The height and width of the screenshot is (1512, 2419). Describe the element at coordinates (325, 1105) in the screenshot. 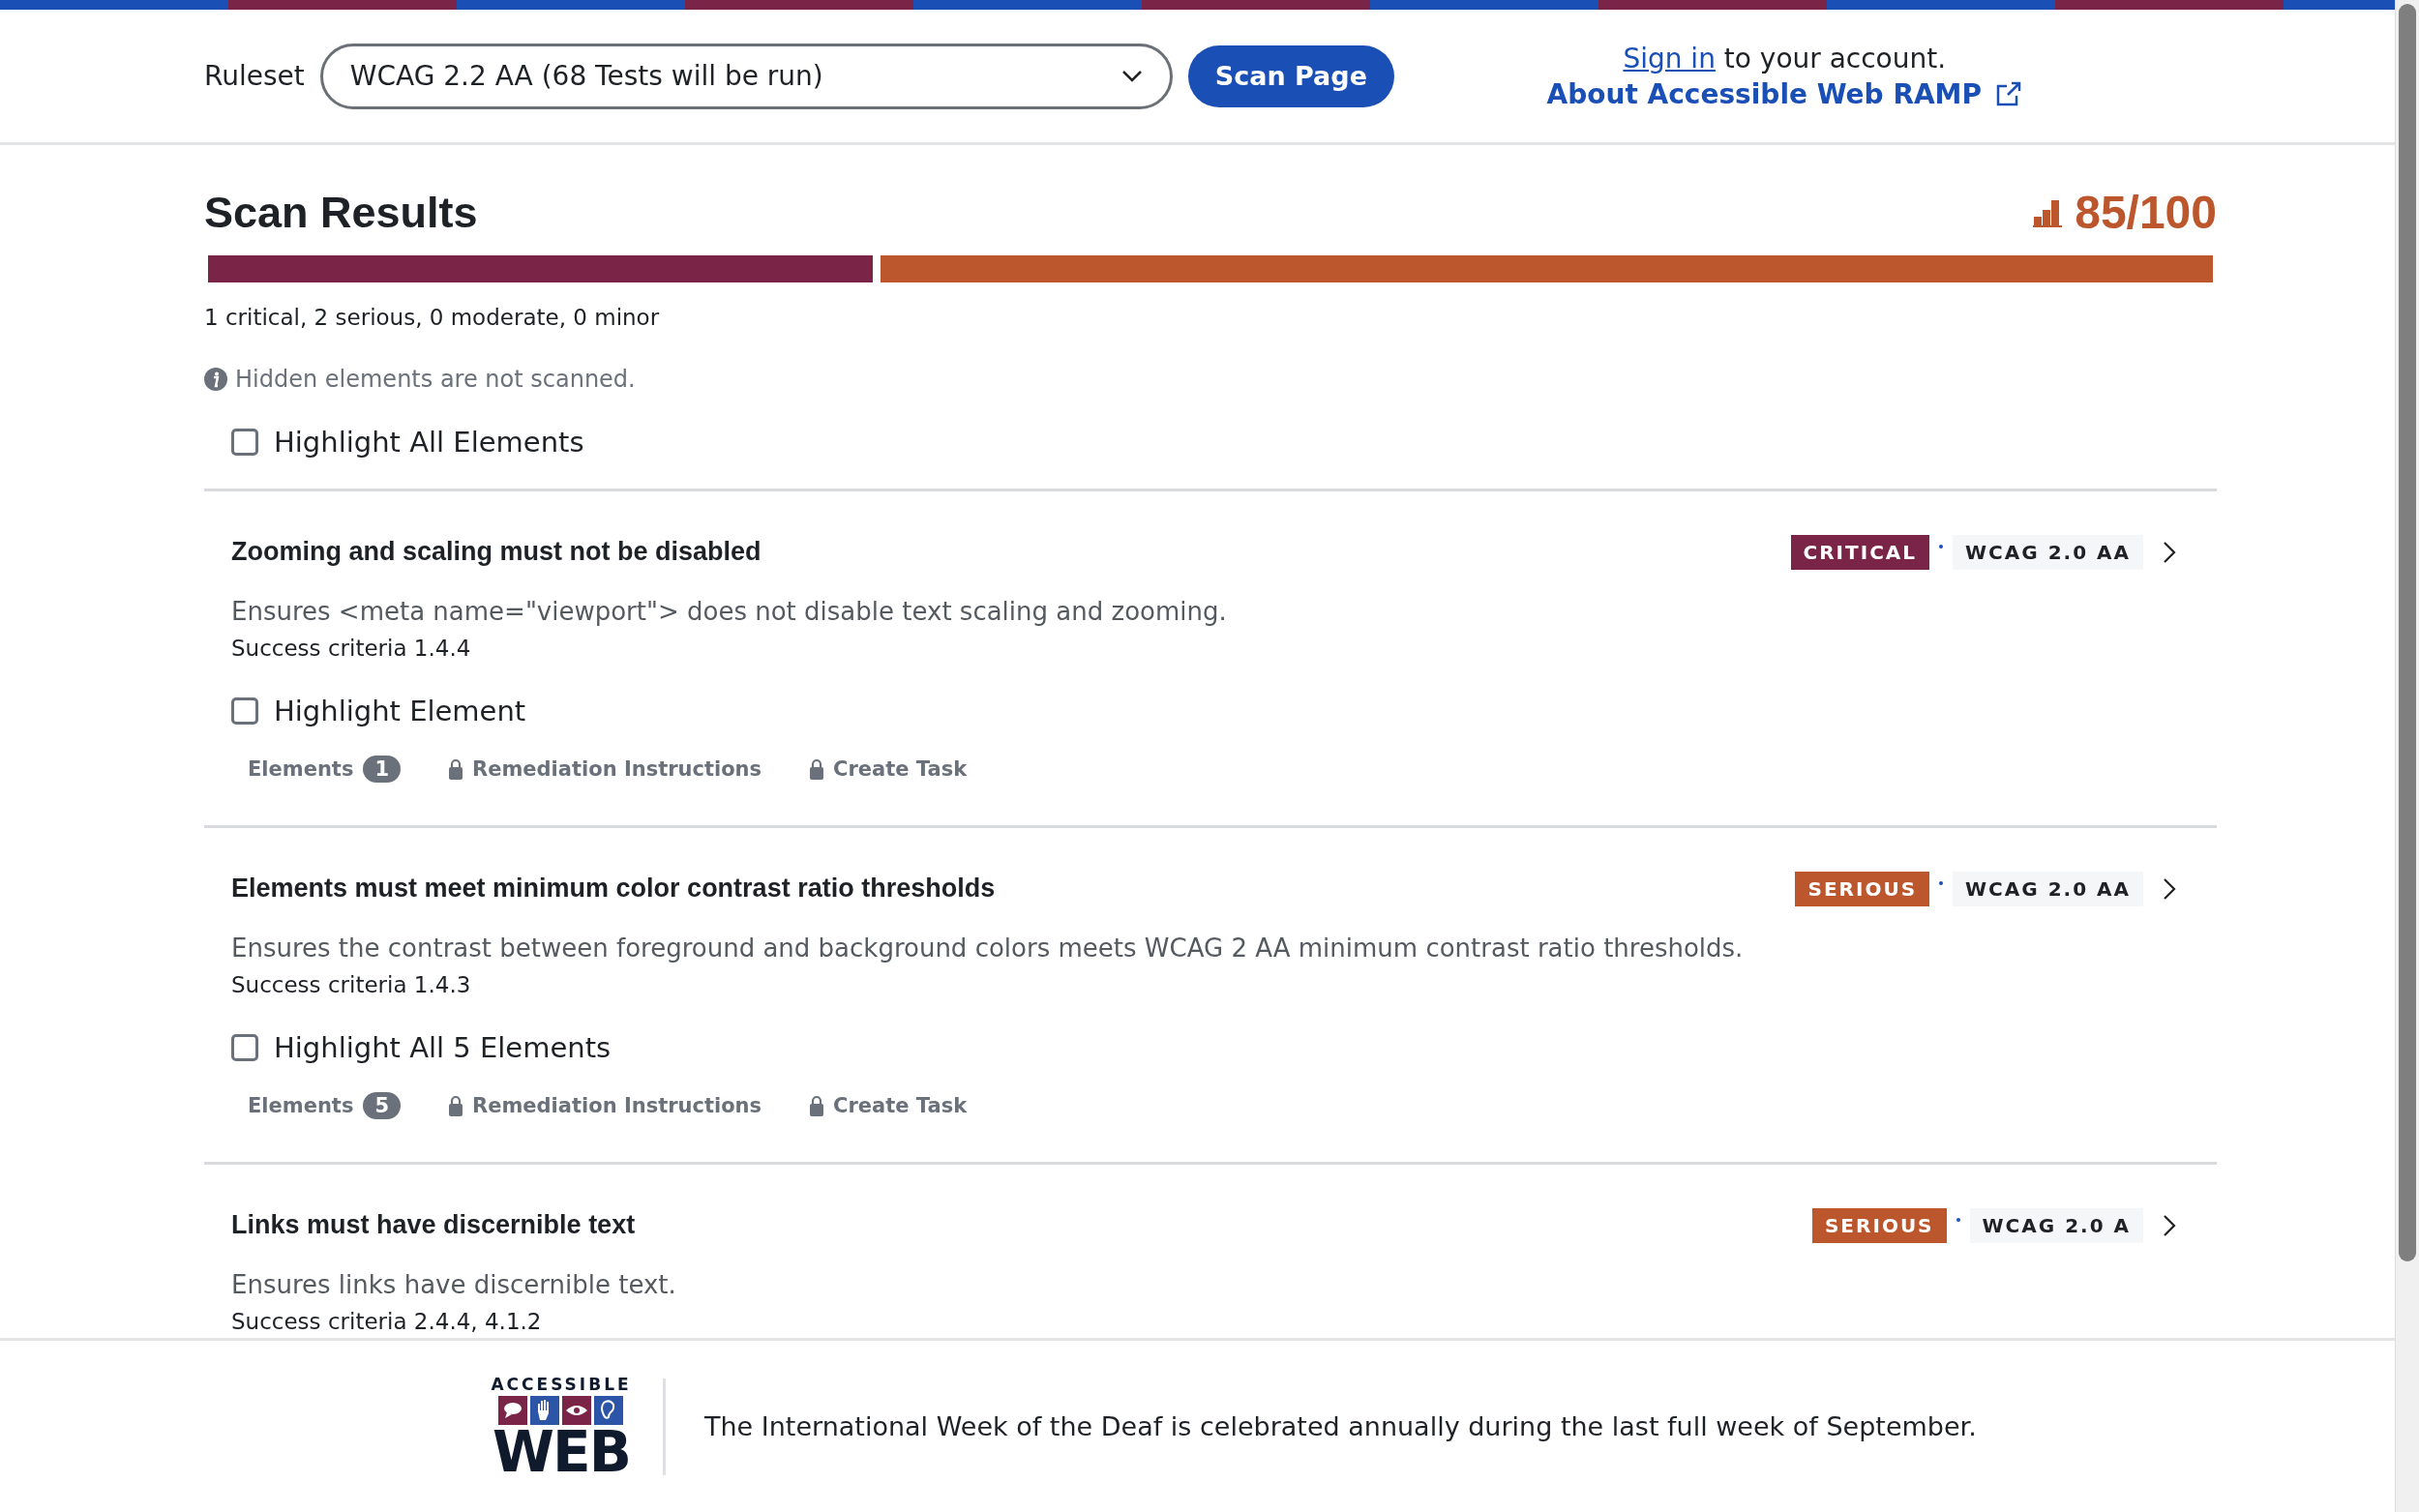

I see `elements-tab: Elements 5` at that location.